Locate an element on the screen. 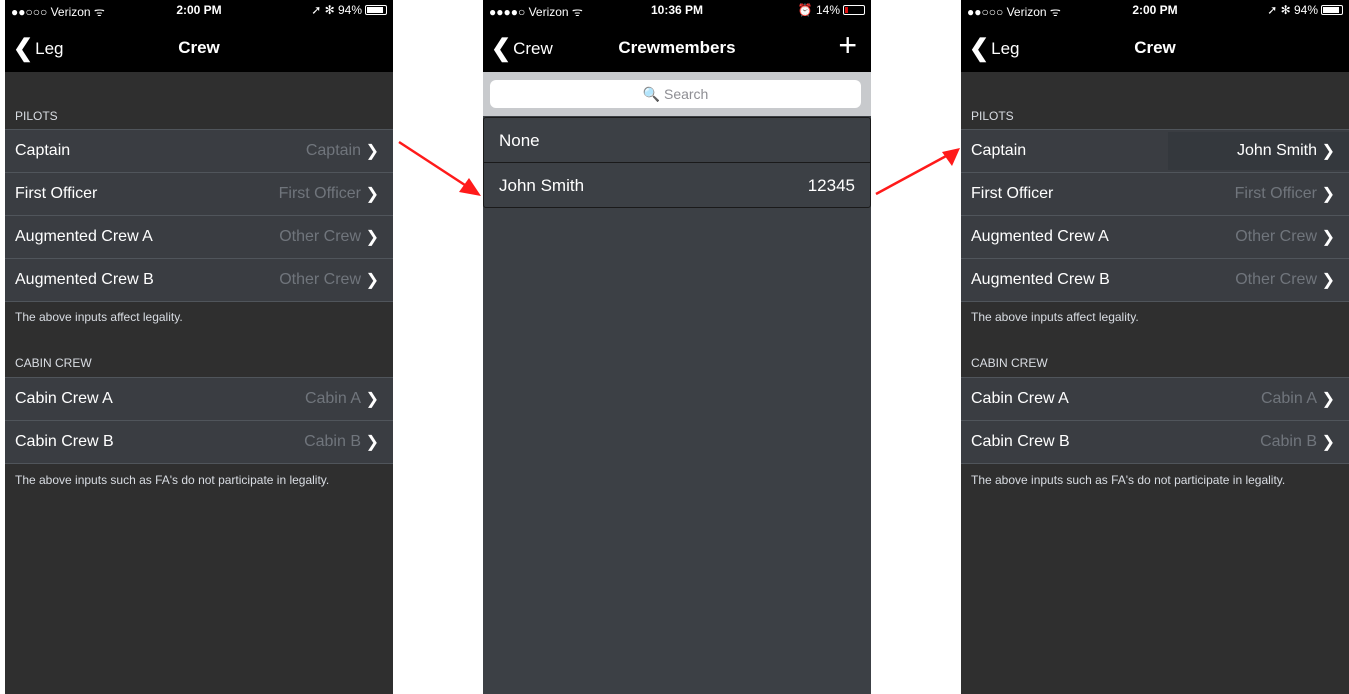  crewmember-name: None is located at coordinates (519, 140).